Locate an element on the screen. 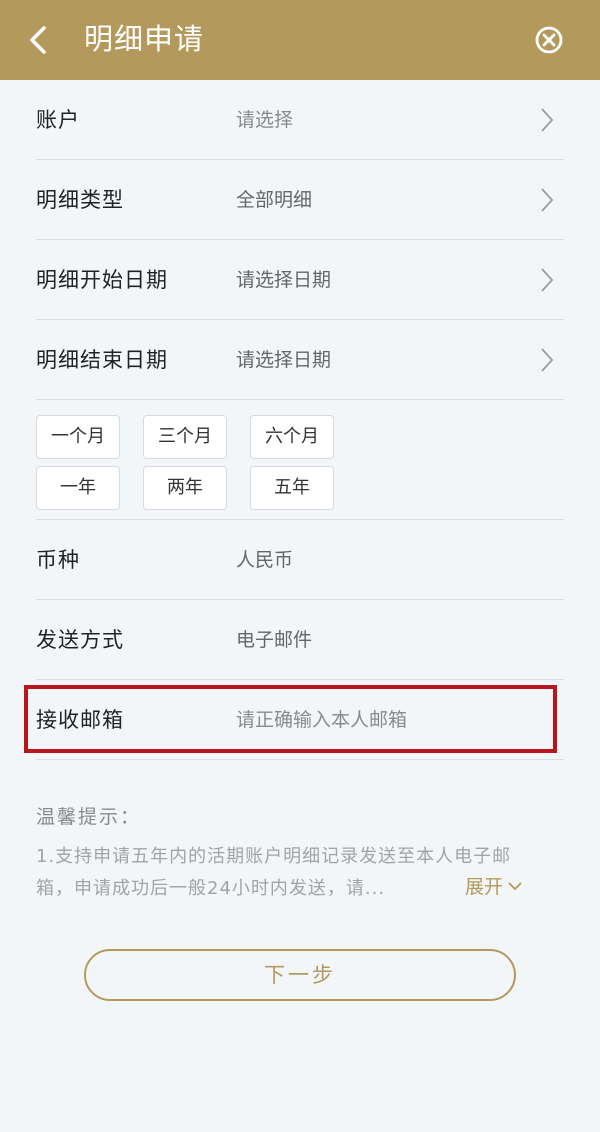 The height and width of the screenshot is (1132, 600). quick-range-group: 一个月 三个月 六个月 一年 两年 五年 is located at coordinates (300, 460).